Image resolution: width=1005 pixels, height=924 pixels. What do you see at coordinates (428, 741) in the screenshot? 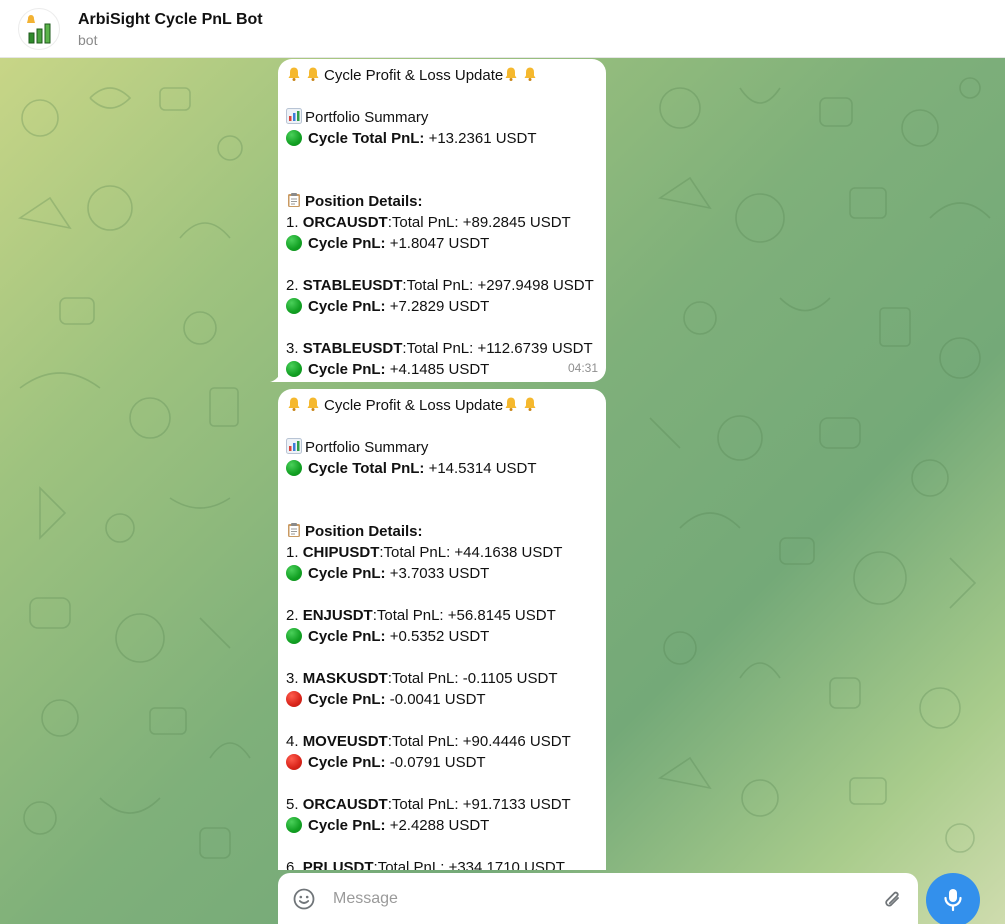
I see `position-row: 4. MOVEUSDT:Total PnL: +90.4446 USDT` at bounding box center [428, 741].